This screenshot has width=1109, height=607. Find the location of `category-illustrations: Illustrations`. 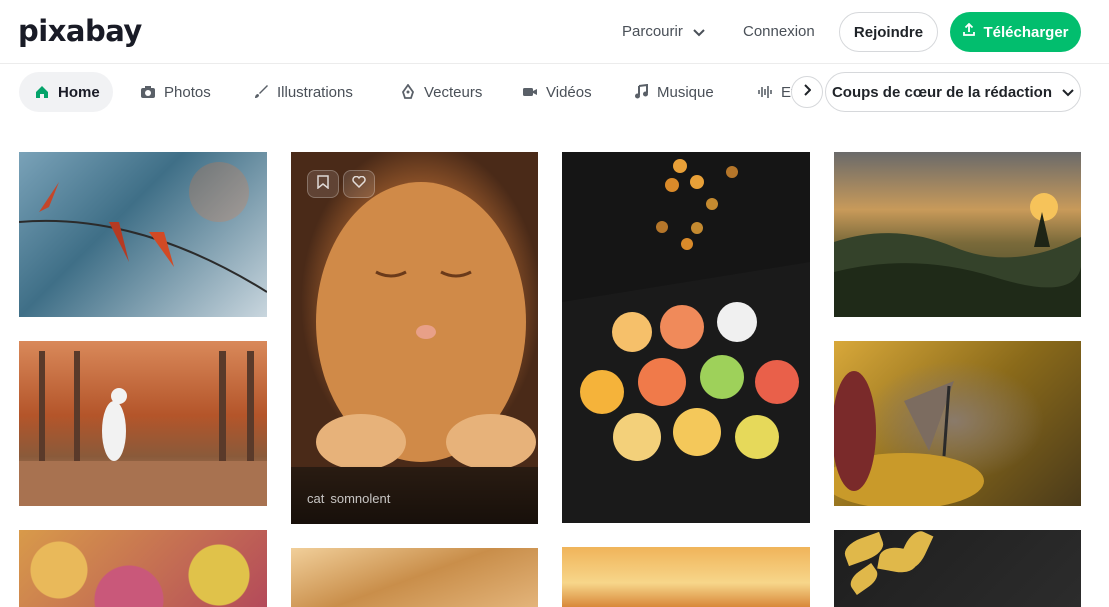

category-illustrations: Illustrations is located at coordinates (303, 92).